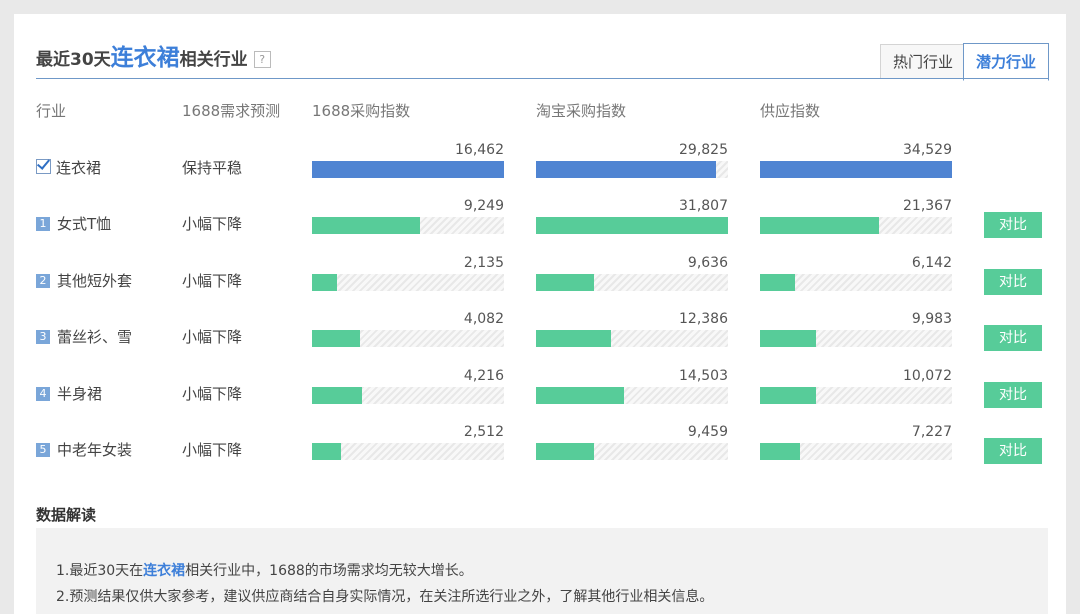 This screenshot has width=1080, height=614. I want to click on table-row: 1 女式T恤 小幅下降 9,249 31,807 21,367 对比, so click(540, 226).